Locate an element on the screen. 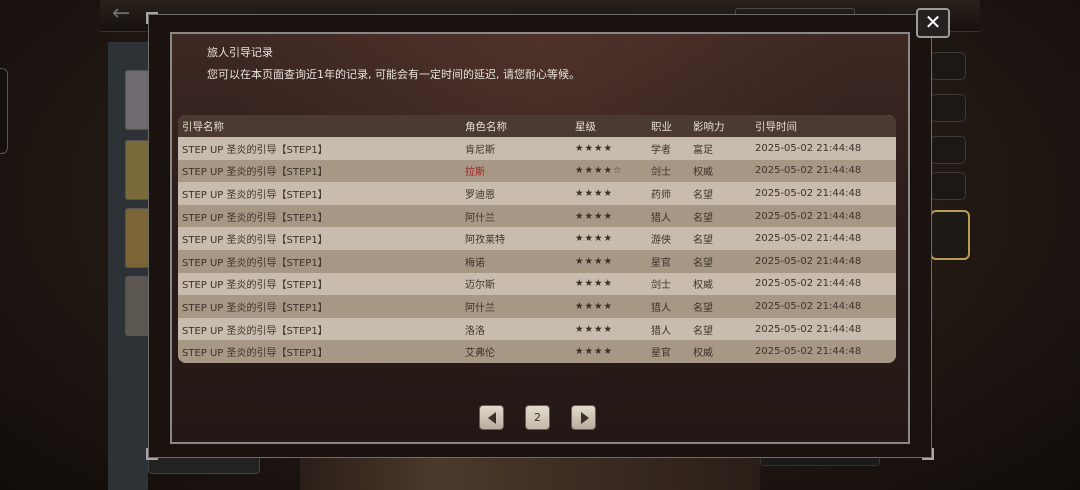  modal-title: 旅人引导记录 is located at coordinates (240, 52).